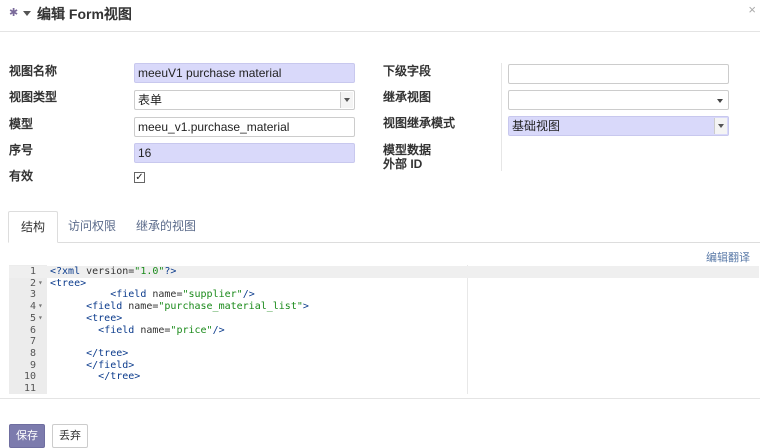 The height and width of the screenshot is (448, 760). Describe the element at coordinates (29, 388) in the screenshot. I see `line-number: 11` at that location.